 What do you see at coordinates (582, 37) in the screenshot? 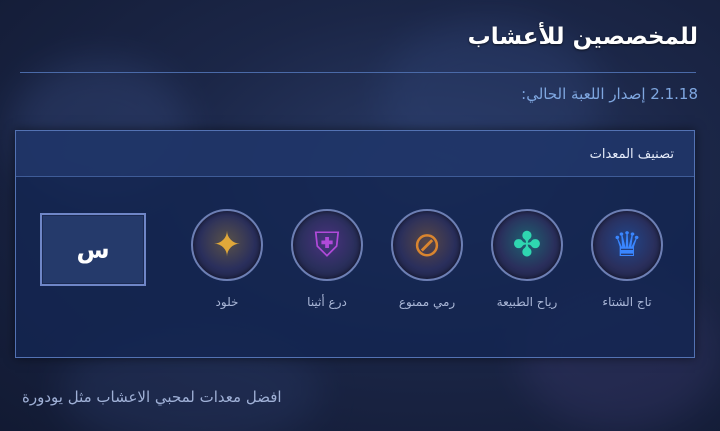
I see `page-title: للمخصصين للأعشاب` at bounding box center [582, 37].